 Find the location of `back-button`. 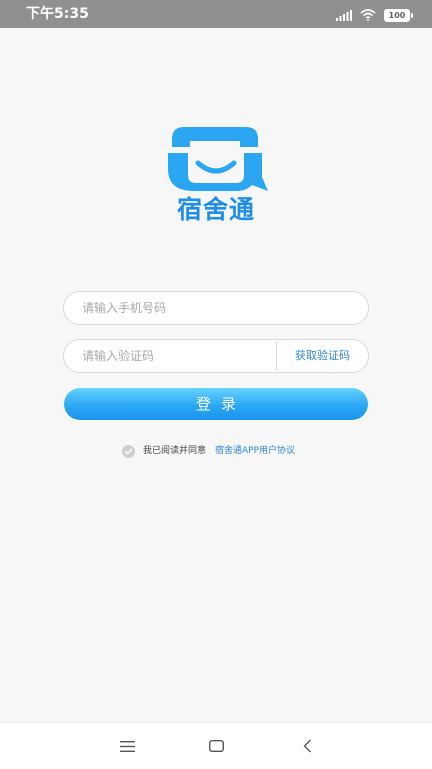

back-button is located at coordinates (307, 746).